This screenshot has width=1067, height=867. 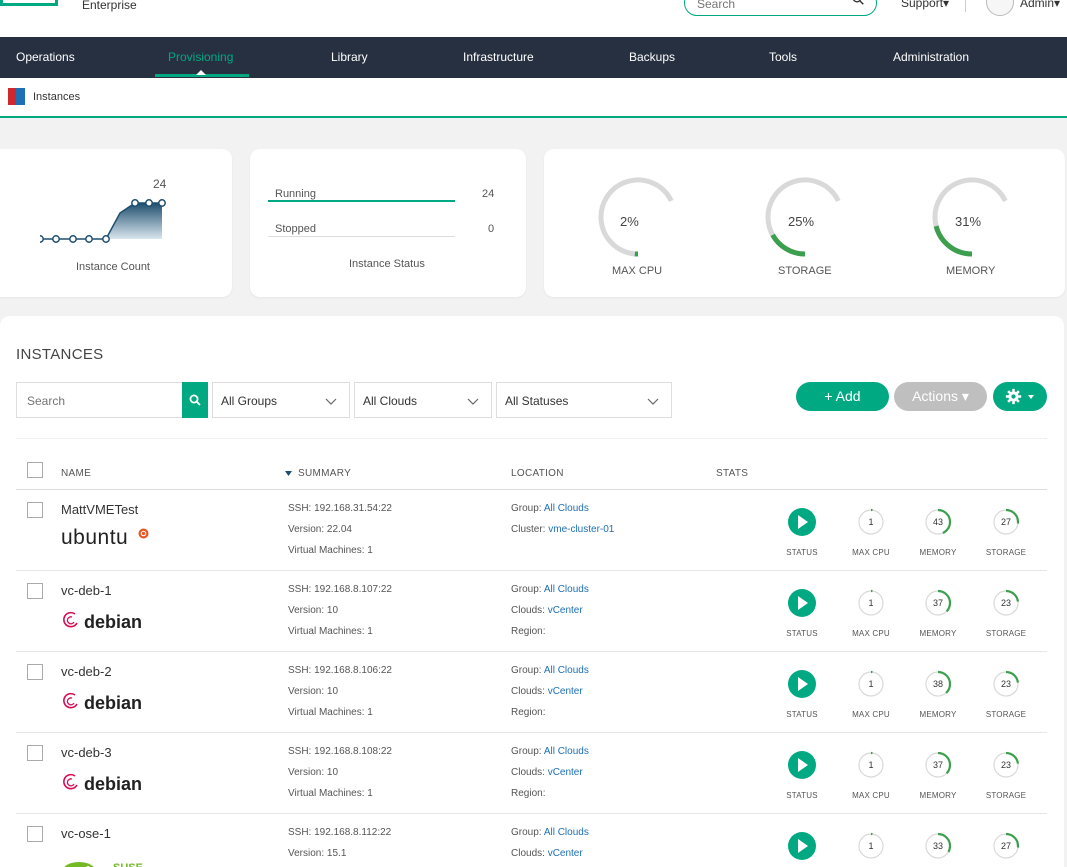 I want to click on running-value: 24, so click(x=488, y=194).